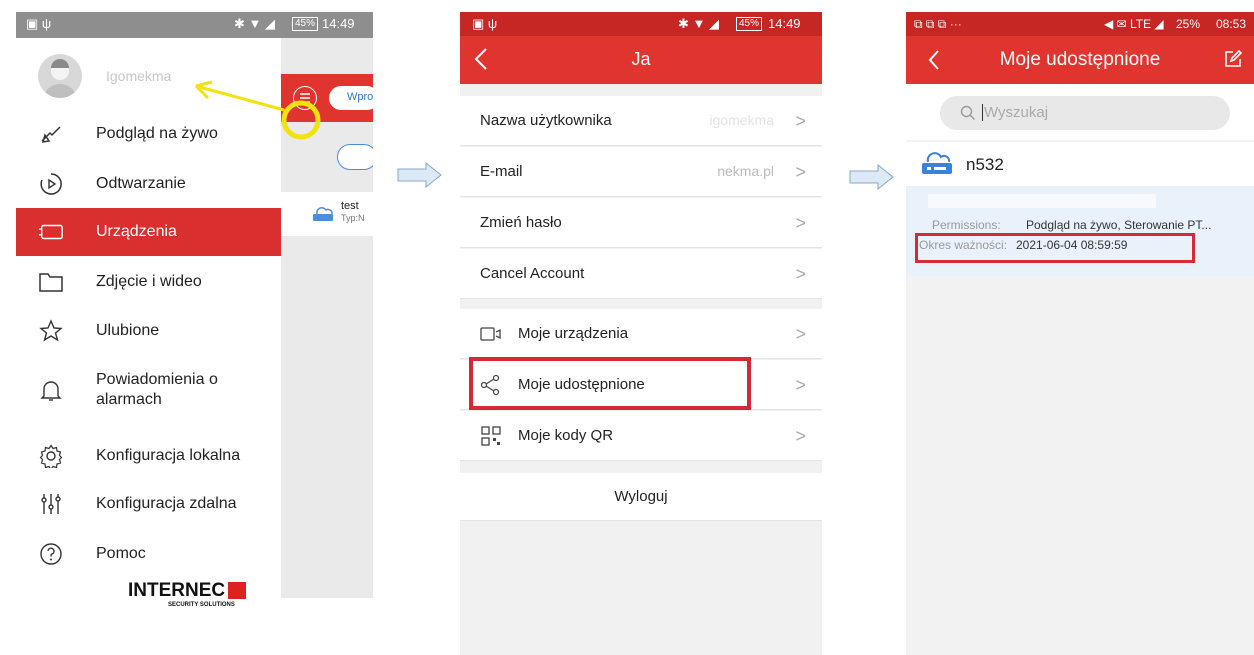  Describe the element at coordinates (168, 455) in the screenshot. I see `menu-label: Konfiguracja lokalna` at that location.